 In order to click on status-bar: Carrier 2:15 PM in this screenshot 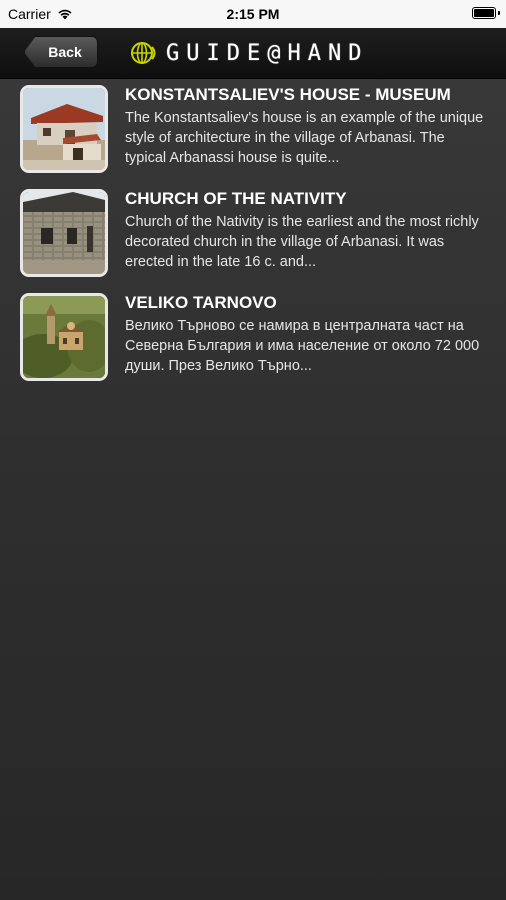, I will do `click(253, 14)`.